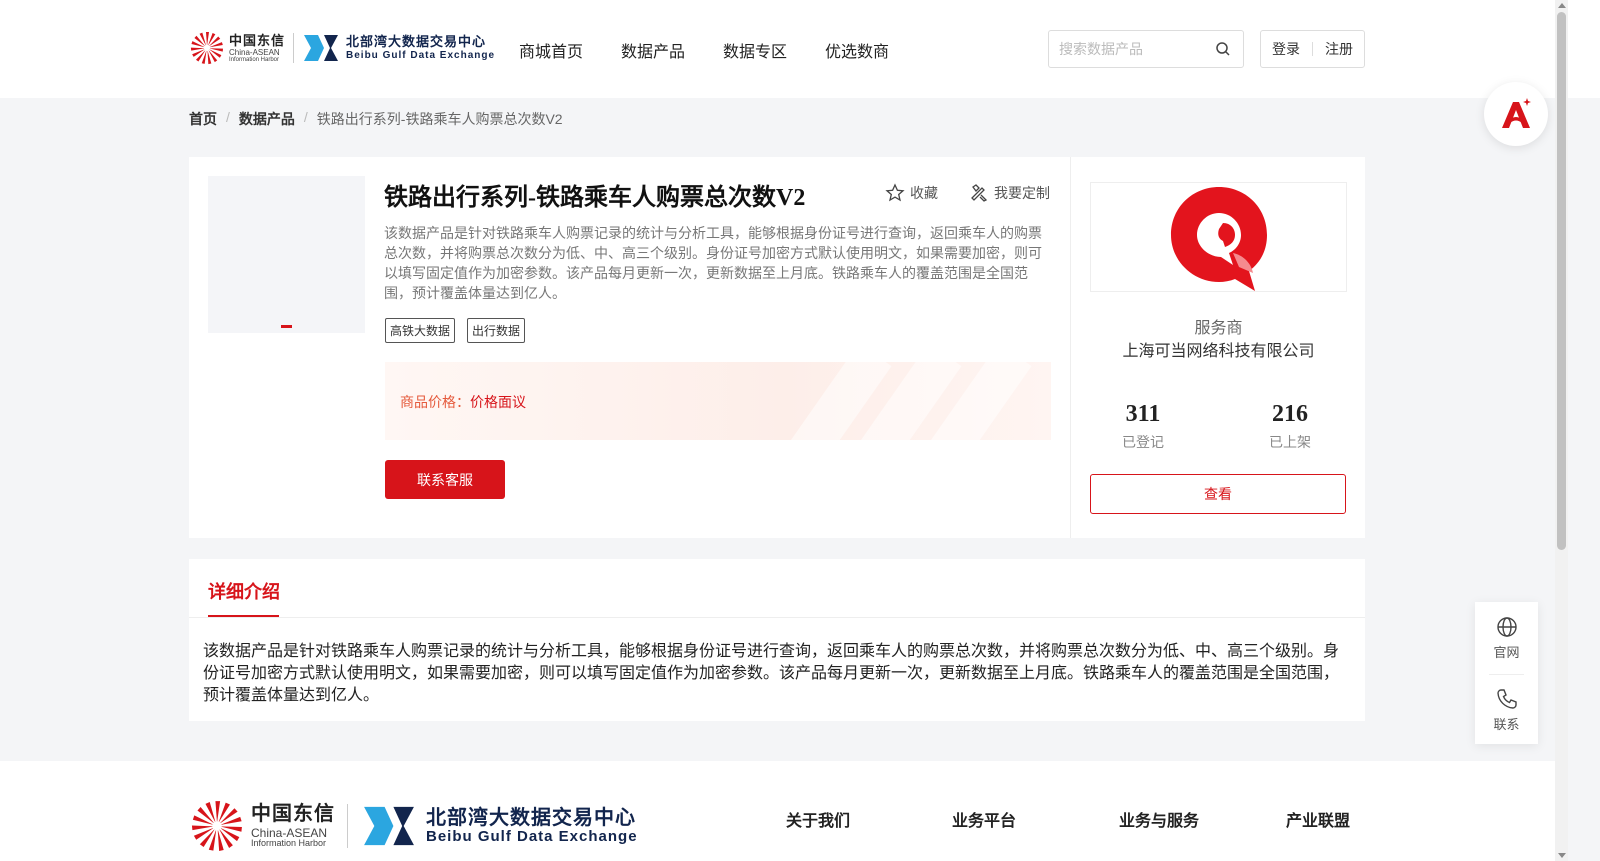  What do you see at coordinates (293, 826) in the screenshot?
I see `footer-logo-china-asean-text: 中国东信 China-ASEAN Information Harbor` at bounding box center [293, 826].